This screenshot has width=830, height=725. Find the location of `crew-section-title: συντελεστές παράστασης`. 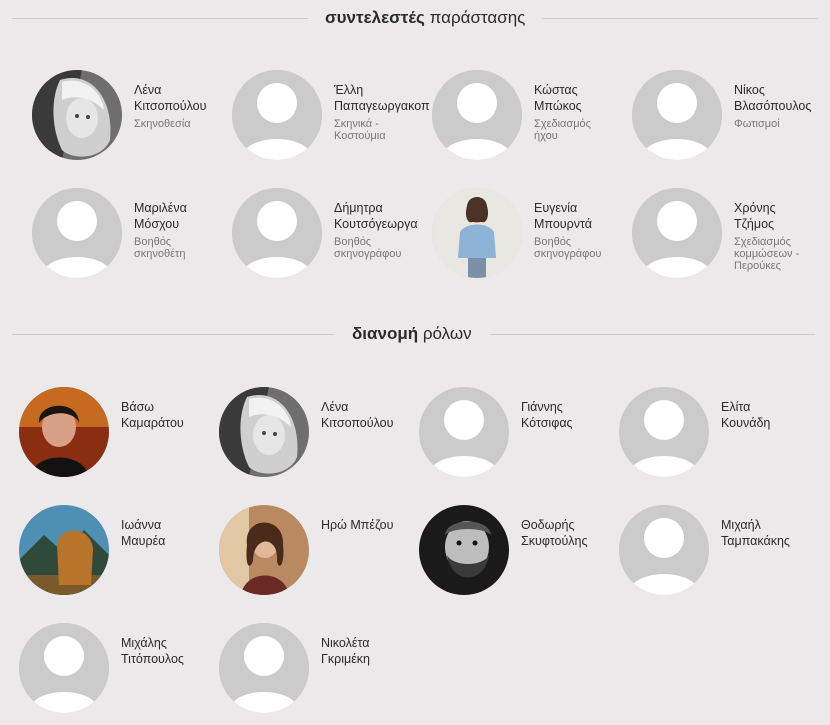

crew-section-title: συντελεστές παράστασης is located at coordinates (425, 18).